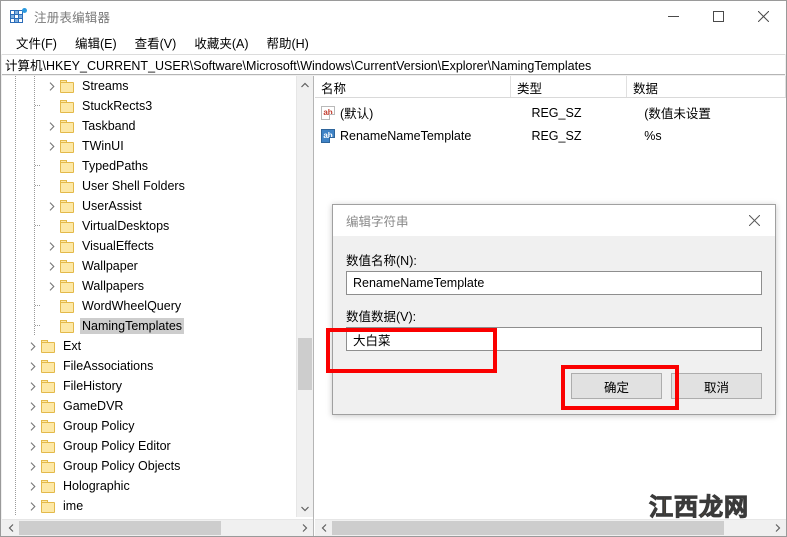 Image resolution: width=787 pixels, height=537 pixels. What do you see at coordinates (18, 16) in the screenshot?
I see `registry-editor-icon` at bounding box center [18, 16].